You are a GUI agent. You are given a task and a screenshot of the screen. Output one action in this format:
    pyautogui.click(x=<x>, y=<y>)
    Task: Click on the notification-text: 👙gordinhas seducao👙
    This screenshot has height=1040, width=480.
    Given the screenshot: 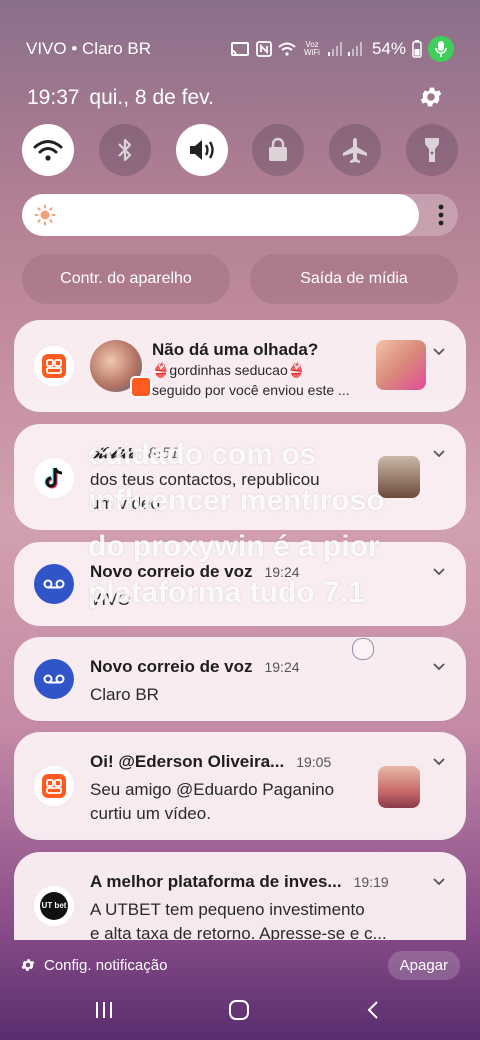 What is the action you would take?
    pyautogui.click(x=229, y=370)
    